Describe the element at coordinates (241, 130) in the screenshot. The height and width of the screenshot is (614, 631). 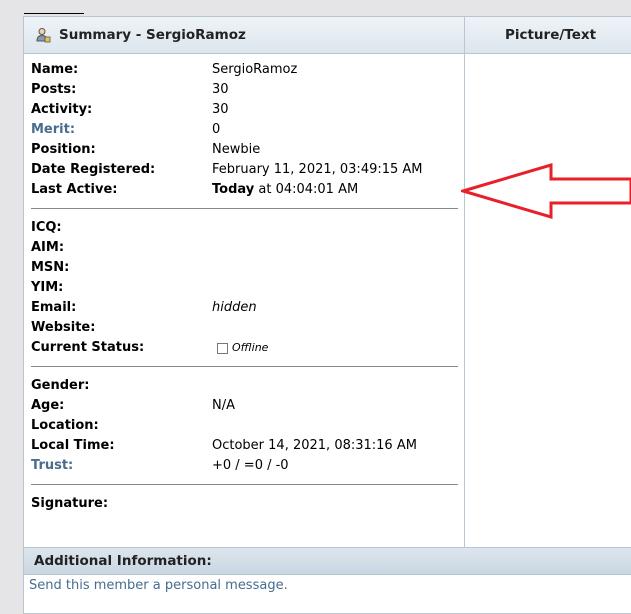
I see `merit-row: Merit: 0` at that location.